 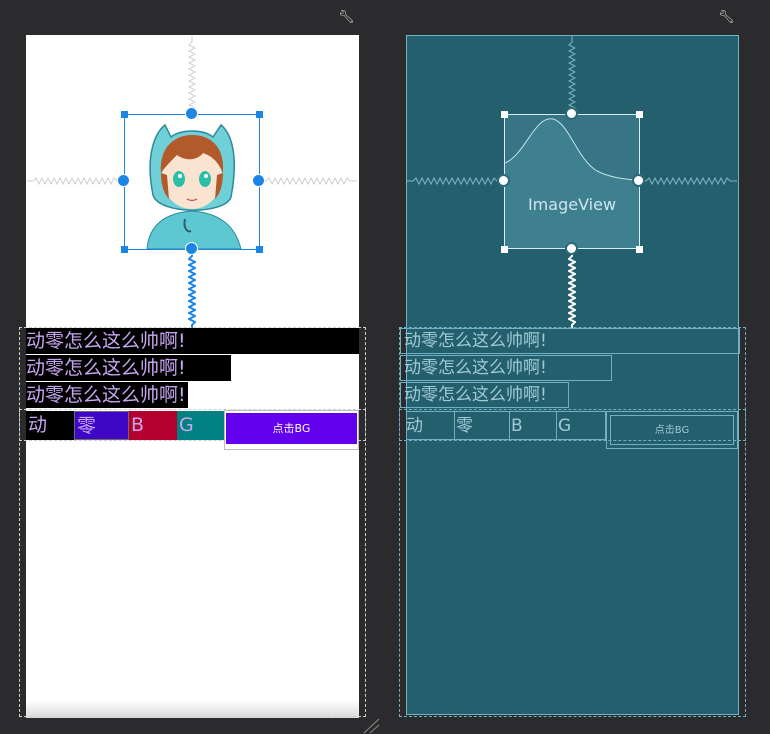 I want to click on bp-textview-2-text: 动零怎么这么帅啊!, so click(x=475, y=368).